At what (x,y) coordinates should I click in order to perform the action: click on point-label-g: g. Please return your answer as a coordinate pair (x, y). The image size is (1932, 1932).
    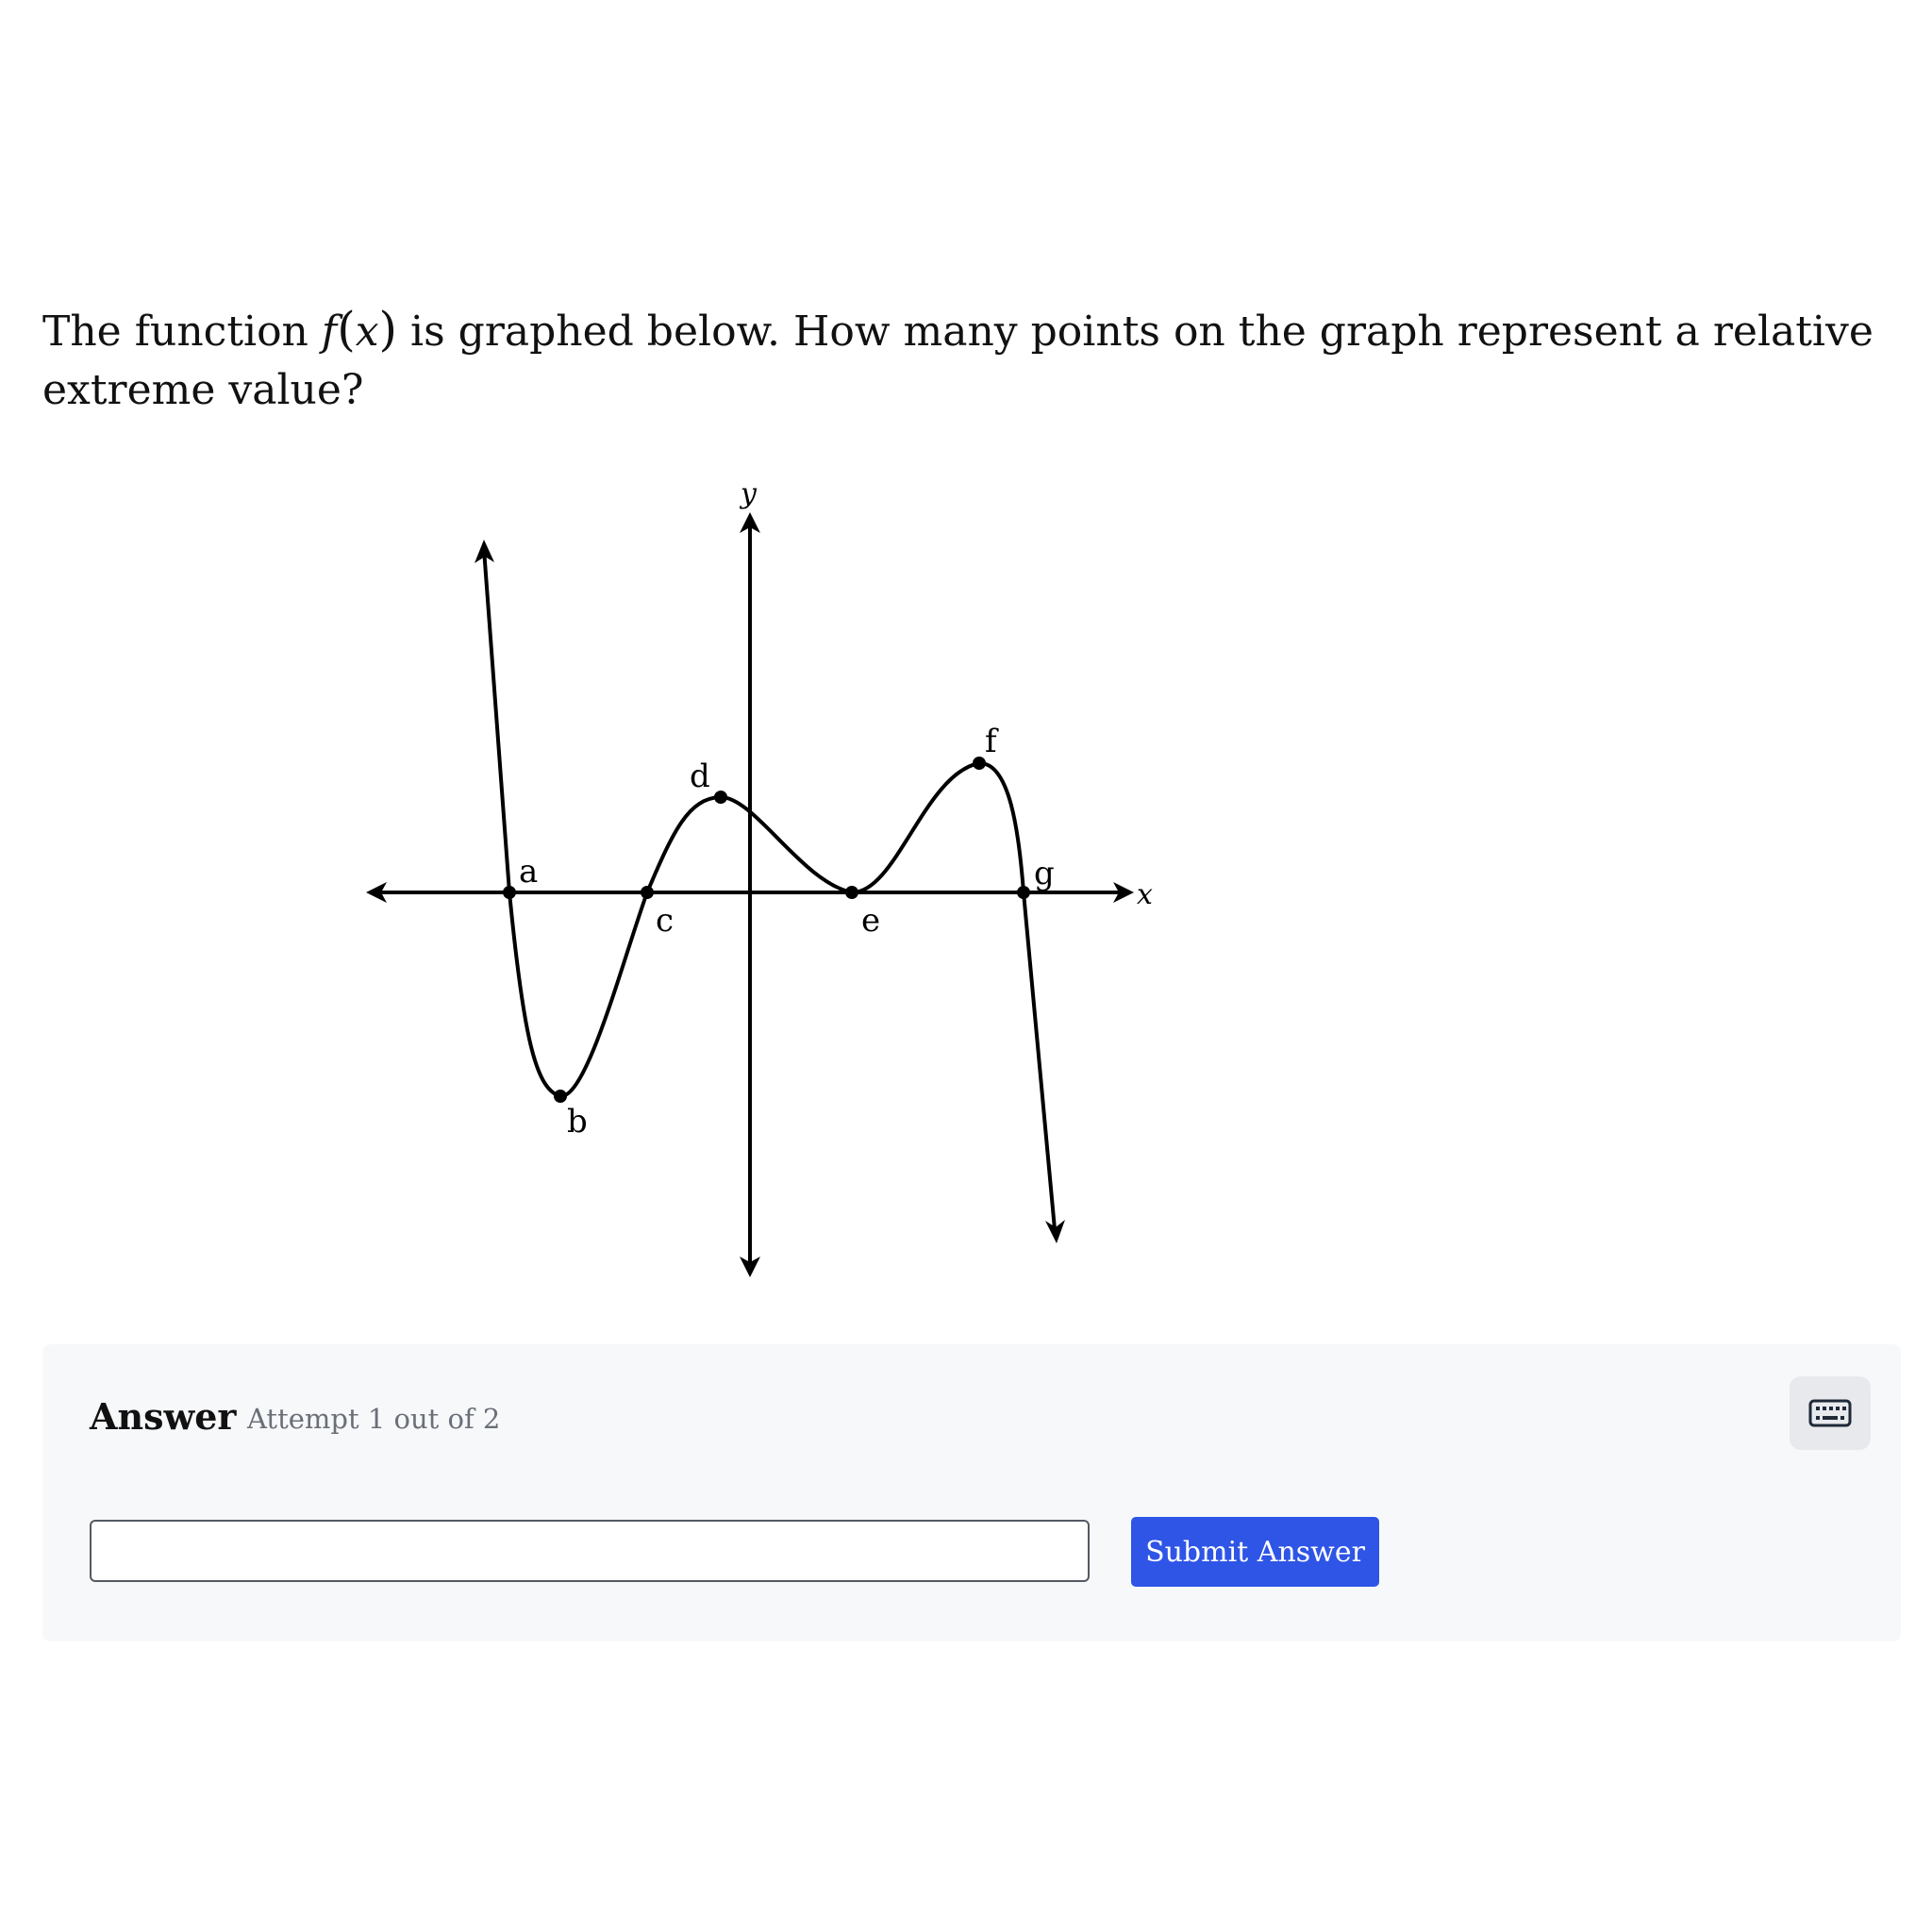
    Looking at the image, I should click on (1044, 873).